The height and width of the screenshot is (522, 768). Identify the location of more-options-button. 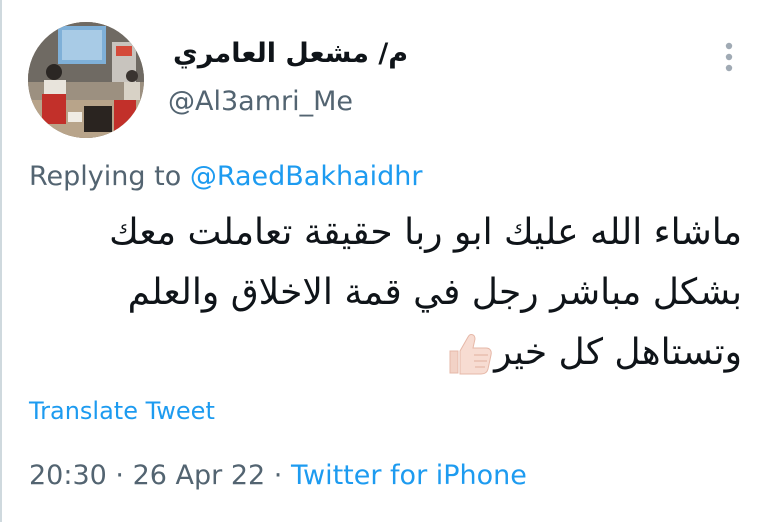
(729, 57).